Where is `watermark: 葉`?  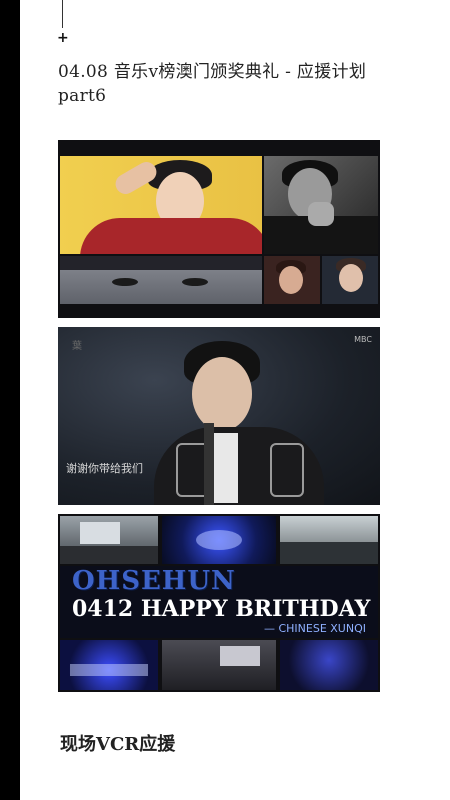
watermark: 葉 is located at coordinates (77, 346).